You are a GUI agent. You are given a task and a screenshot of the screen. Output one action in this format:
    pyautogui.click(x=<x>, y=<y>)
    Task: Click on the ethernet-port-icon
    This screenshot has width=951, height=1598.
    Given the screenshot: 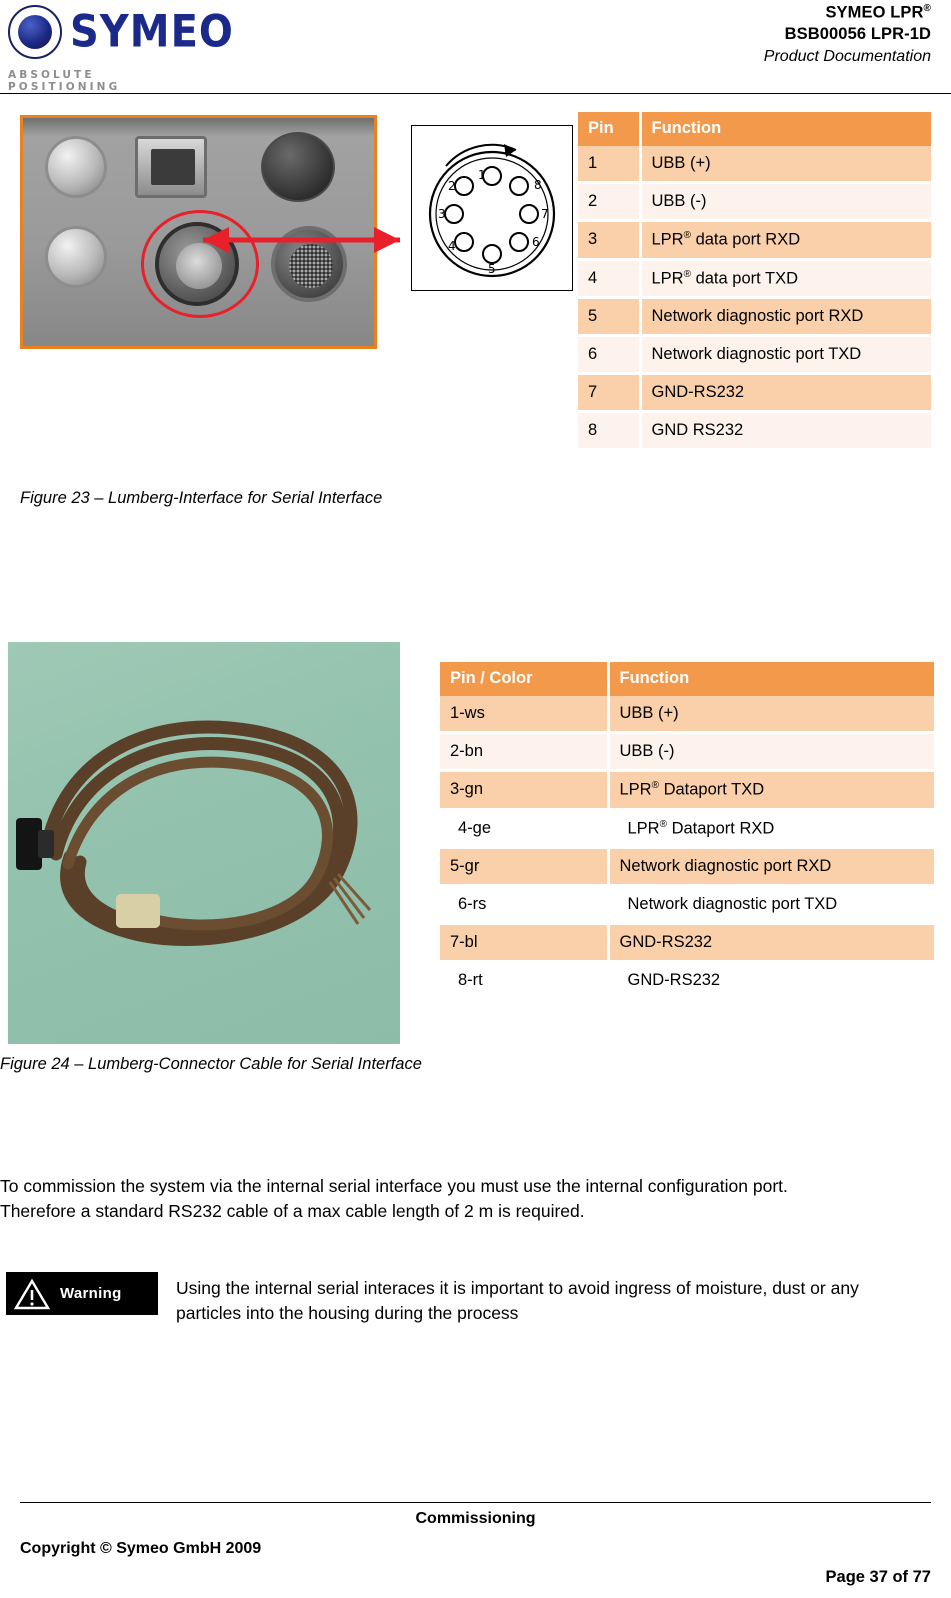 What is the action you would take?
    pyautogui.click(x=171, y=167)
    